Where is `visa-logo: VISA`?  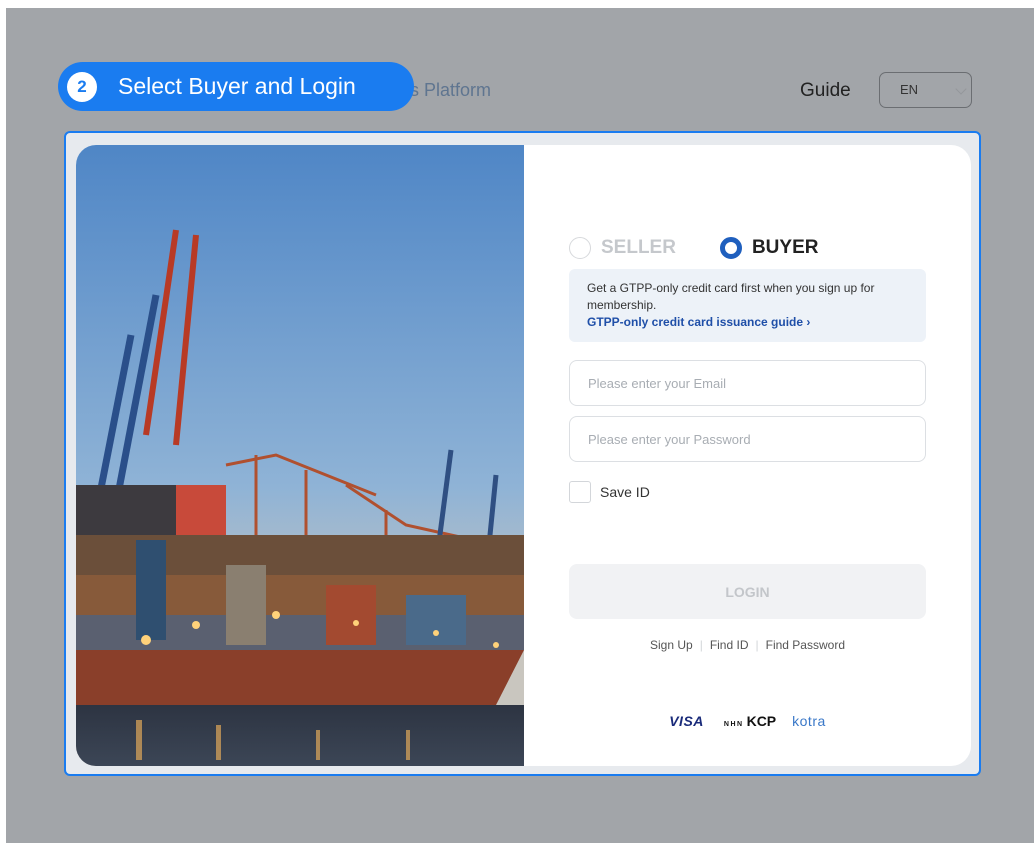
visa-logo: VISA is located at coordinates (686, 721).